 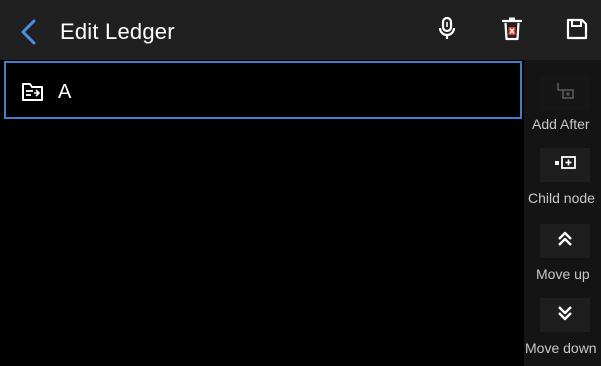 I want to click on save-icon, so click(x=577, y=31).